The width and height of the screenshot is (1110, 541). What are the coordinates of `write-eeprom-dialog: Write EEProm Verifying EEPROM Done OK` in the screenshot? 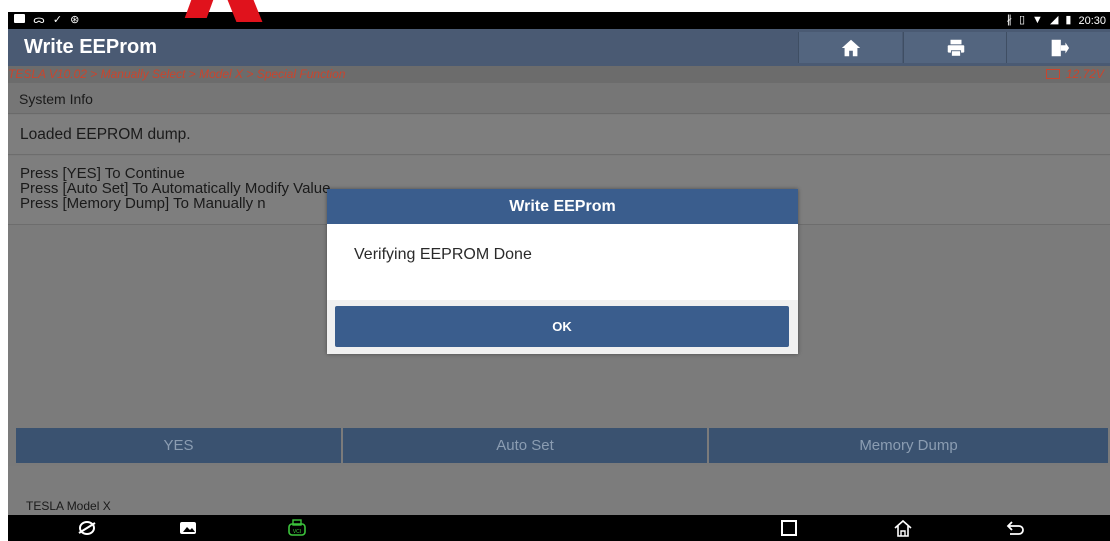 It's located at (562, 271).